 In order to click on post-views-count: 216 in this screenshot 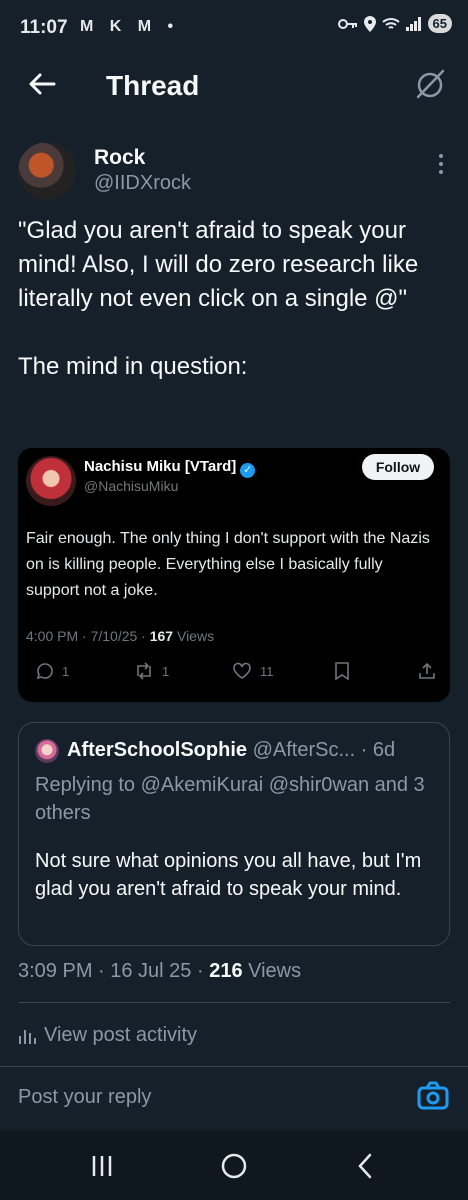, I will do `click(226, 971)`.